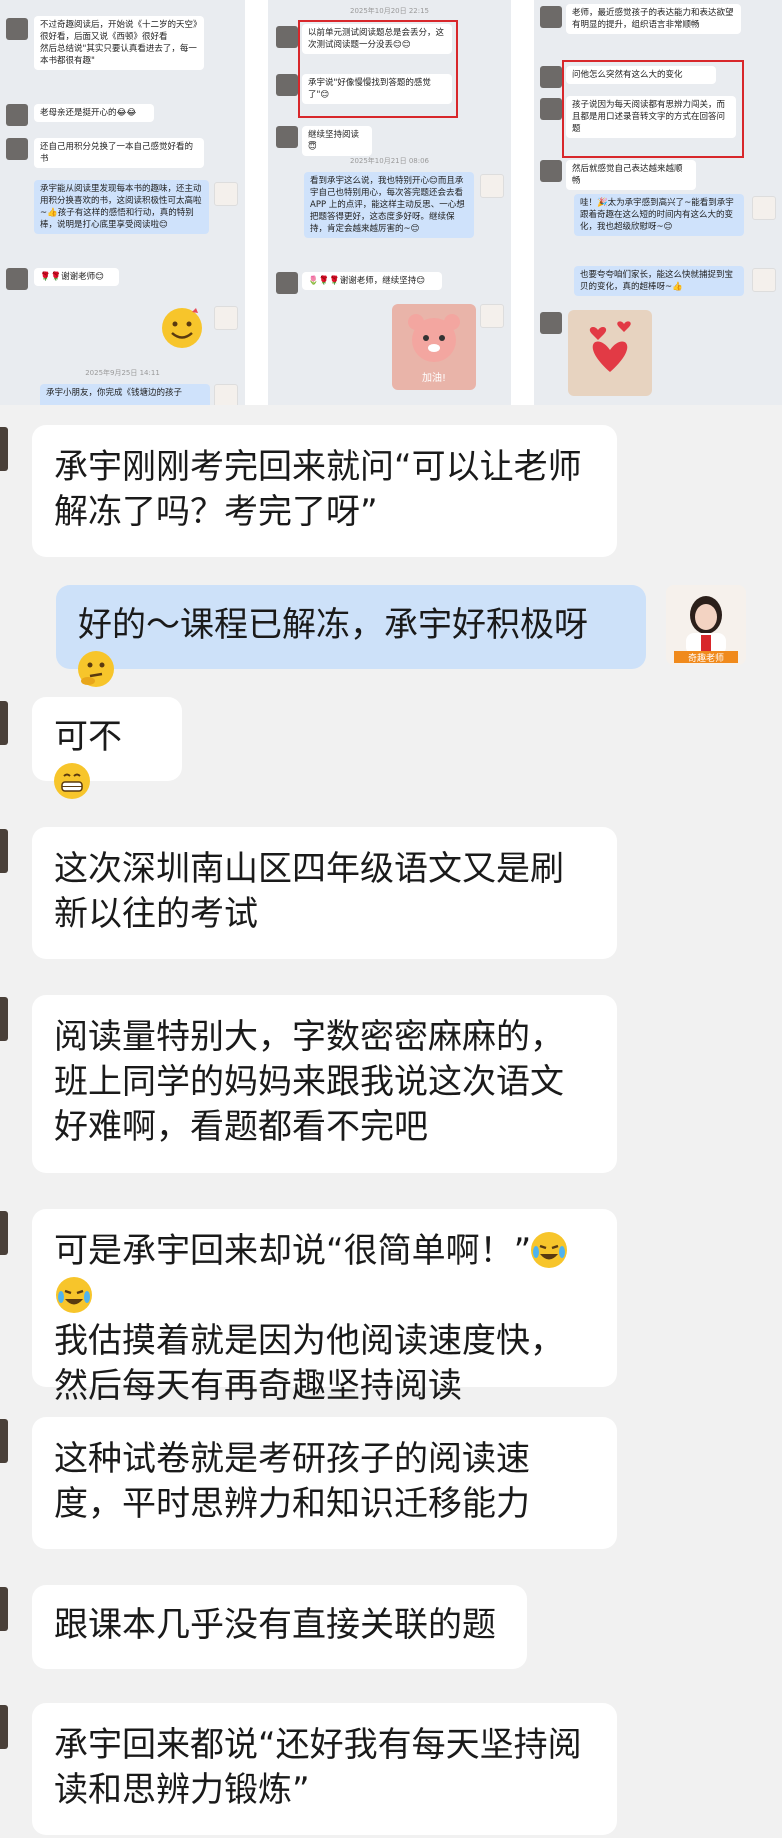 This screenshot has width=782, height=1838. What do you see at coordinates (309, 1363) in the screenshot?
I see `message-text: 我估摸着就是因为他阅读速度快，然后每天有再奇趣坚持阅读` at bounding box center [309, 1363].